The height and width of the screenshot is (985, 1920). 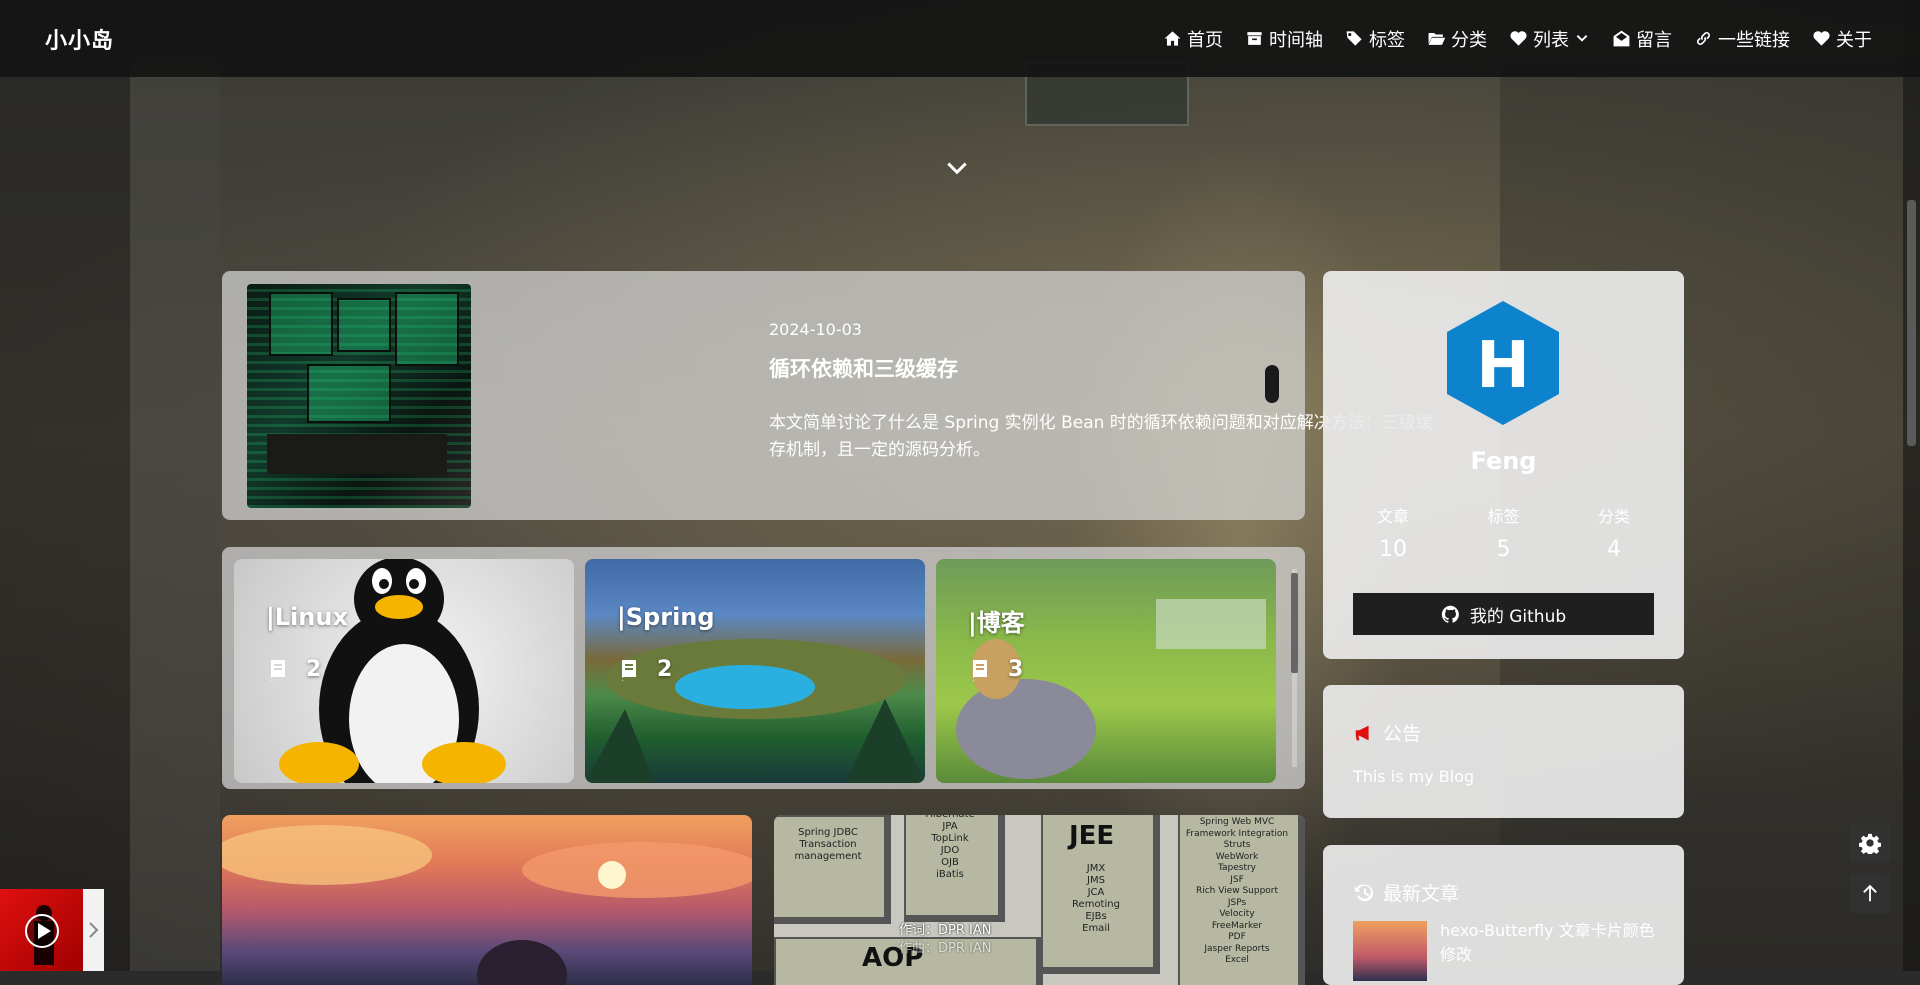 I want to click on settings-button, so click(x=1870, y=843).